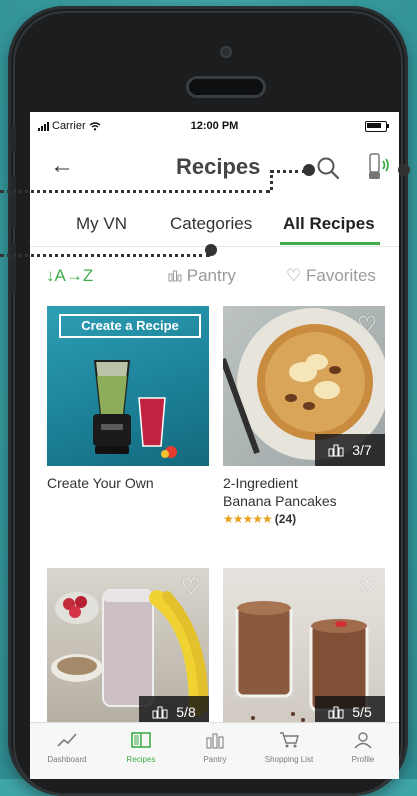 This screenshot has height=796, width=417. What do you see at coordinates (260, 483) in the screenshot?
I see `recipe-title-line1: 2-Ingredient` at bounding box center [260, 483].